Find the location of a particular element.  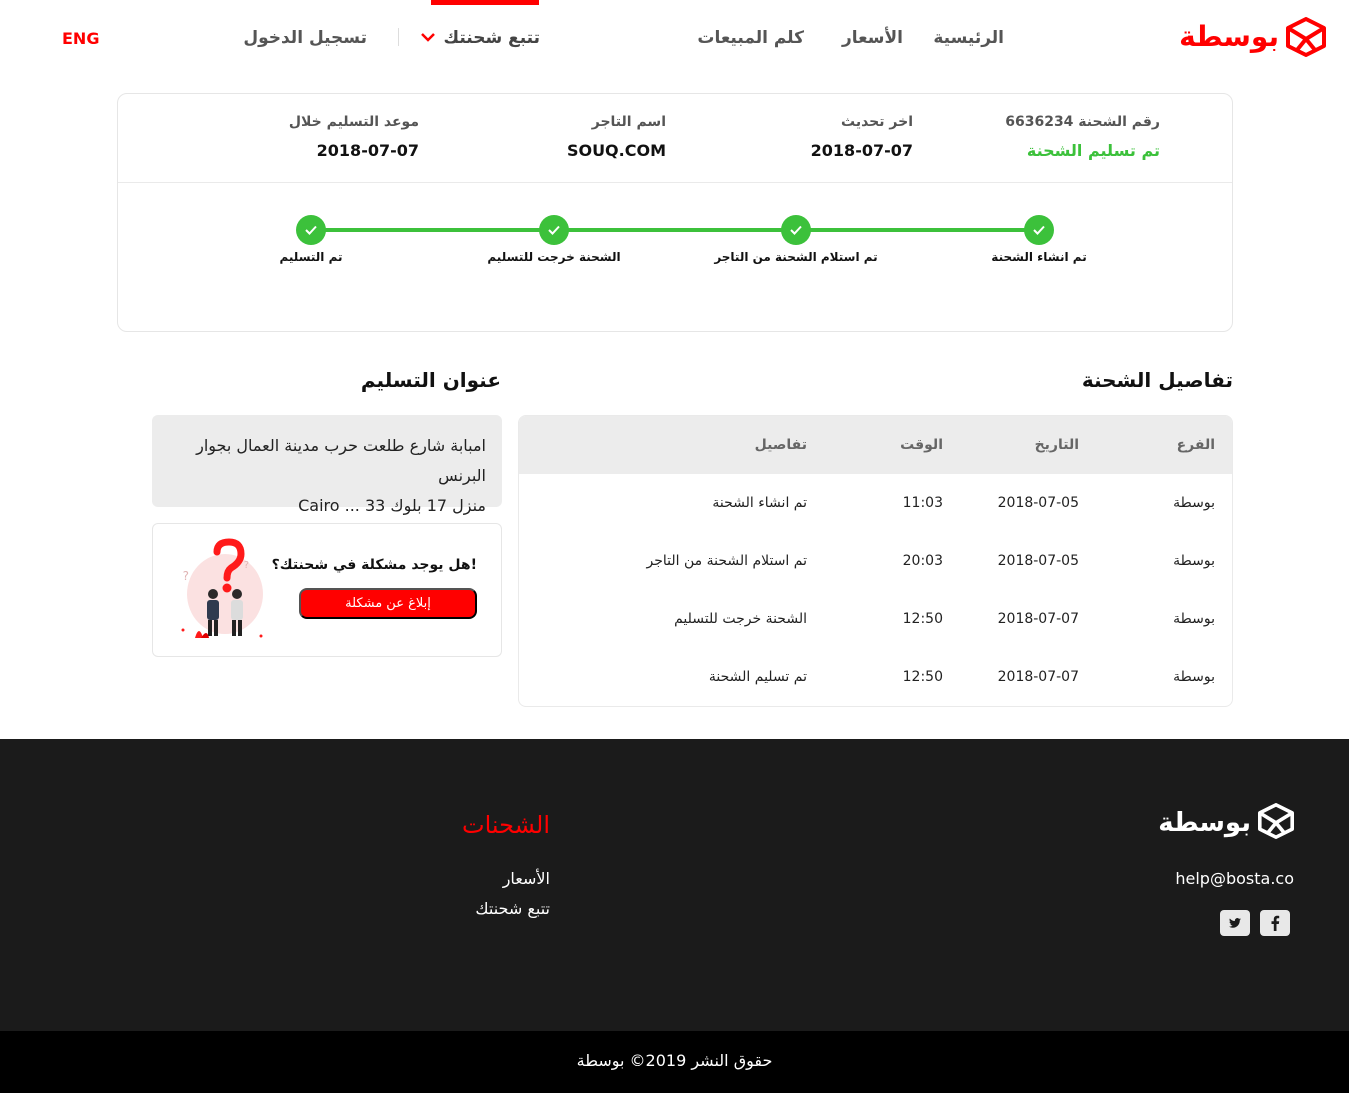

step-3-label: الشحنة خرجت للتسليم is located at coordinates (554, 257).